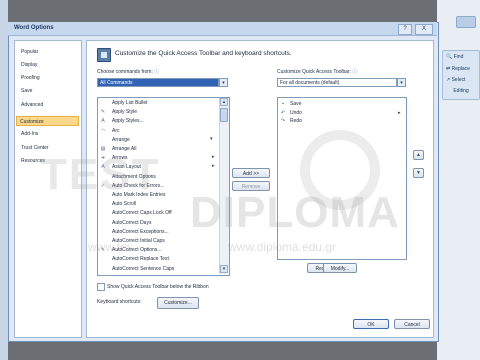  What do you see at coordinates (48, 105) in the screenshot?
I see `nav-item-advanced: Advanced` at bounding box center [48, 105].